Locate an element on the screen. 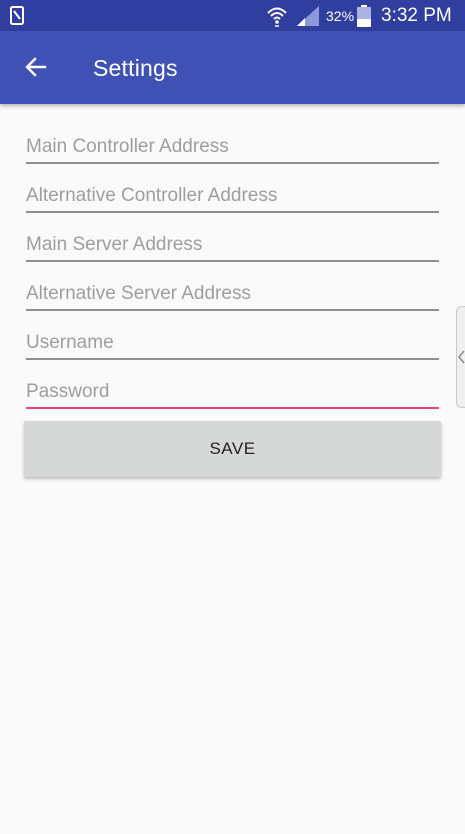 The width and height of the screenshot is (465, 834). status-clock: 3:32 PM is located at coordinates (416, 15).